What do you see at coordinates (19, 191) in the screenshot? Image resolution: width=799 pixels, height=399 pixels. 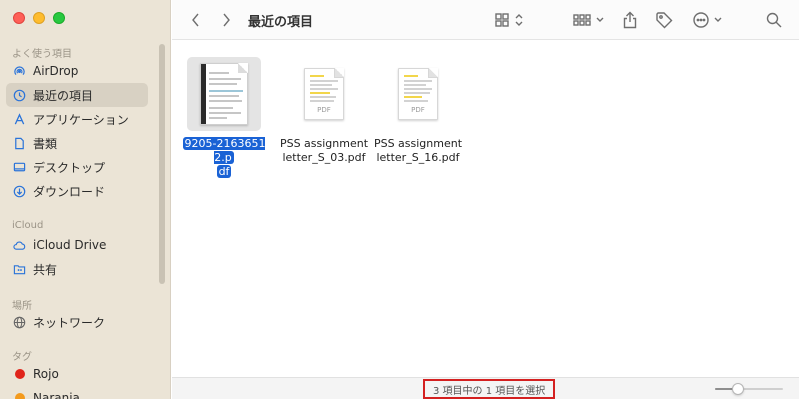 I see `download-icon` at bounding box center [19, 191].